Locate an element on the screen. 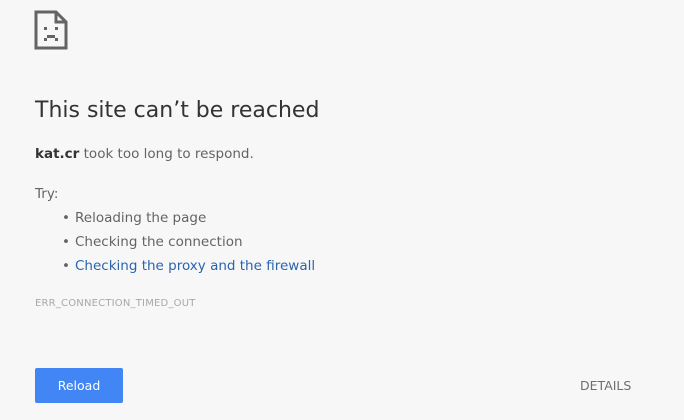 The height and width of the screenshot is (420, 684). suggestion-proxy-firewall: • Checking the proxy and the firewall is located at coordinates (175, 268).